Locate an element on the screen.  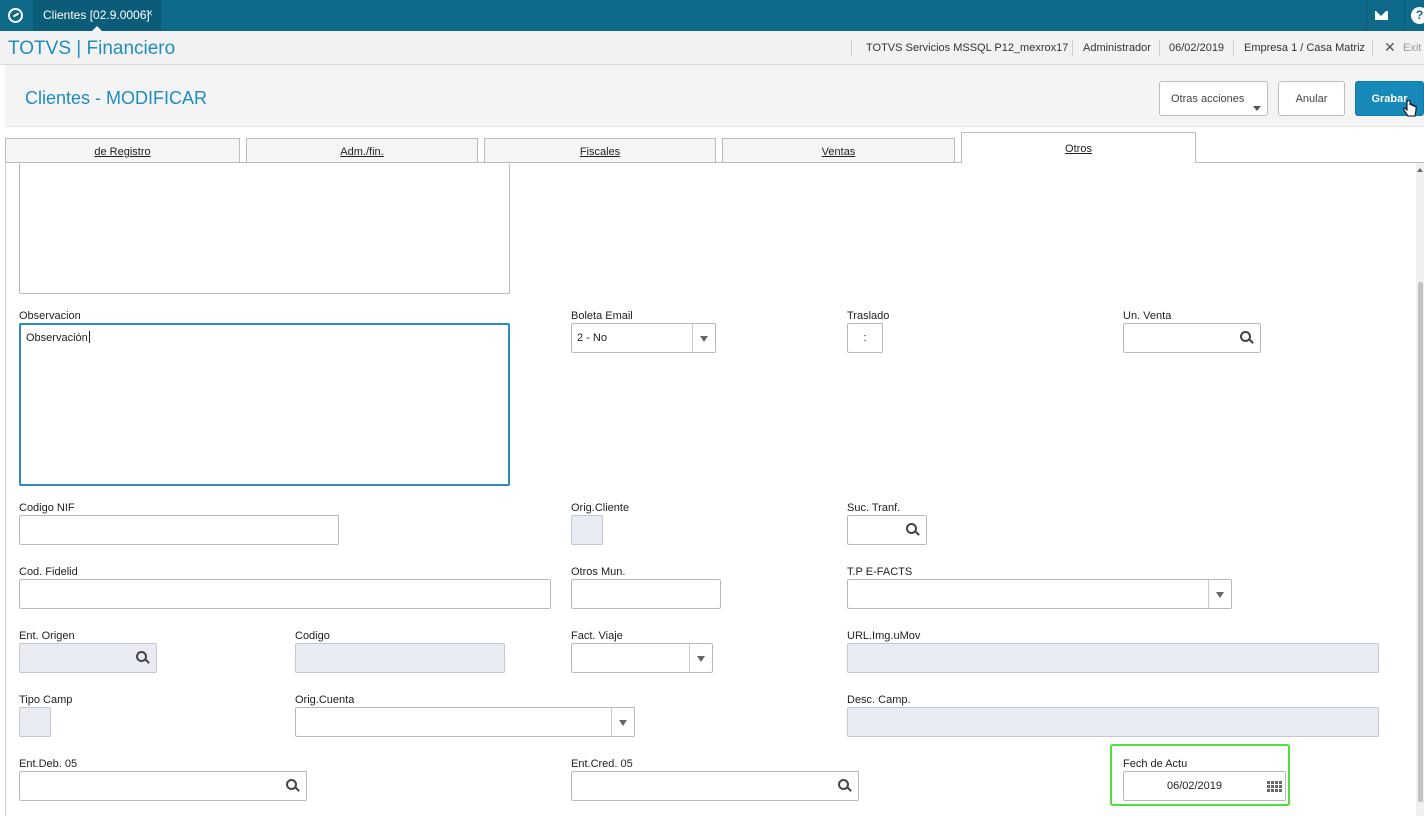
help-icon: ? is located at coordinates (1414, 15).